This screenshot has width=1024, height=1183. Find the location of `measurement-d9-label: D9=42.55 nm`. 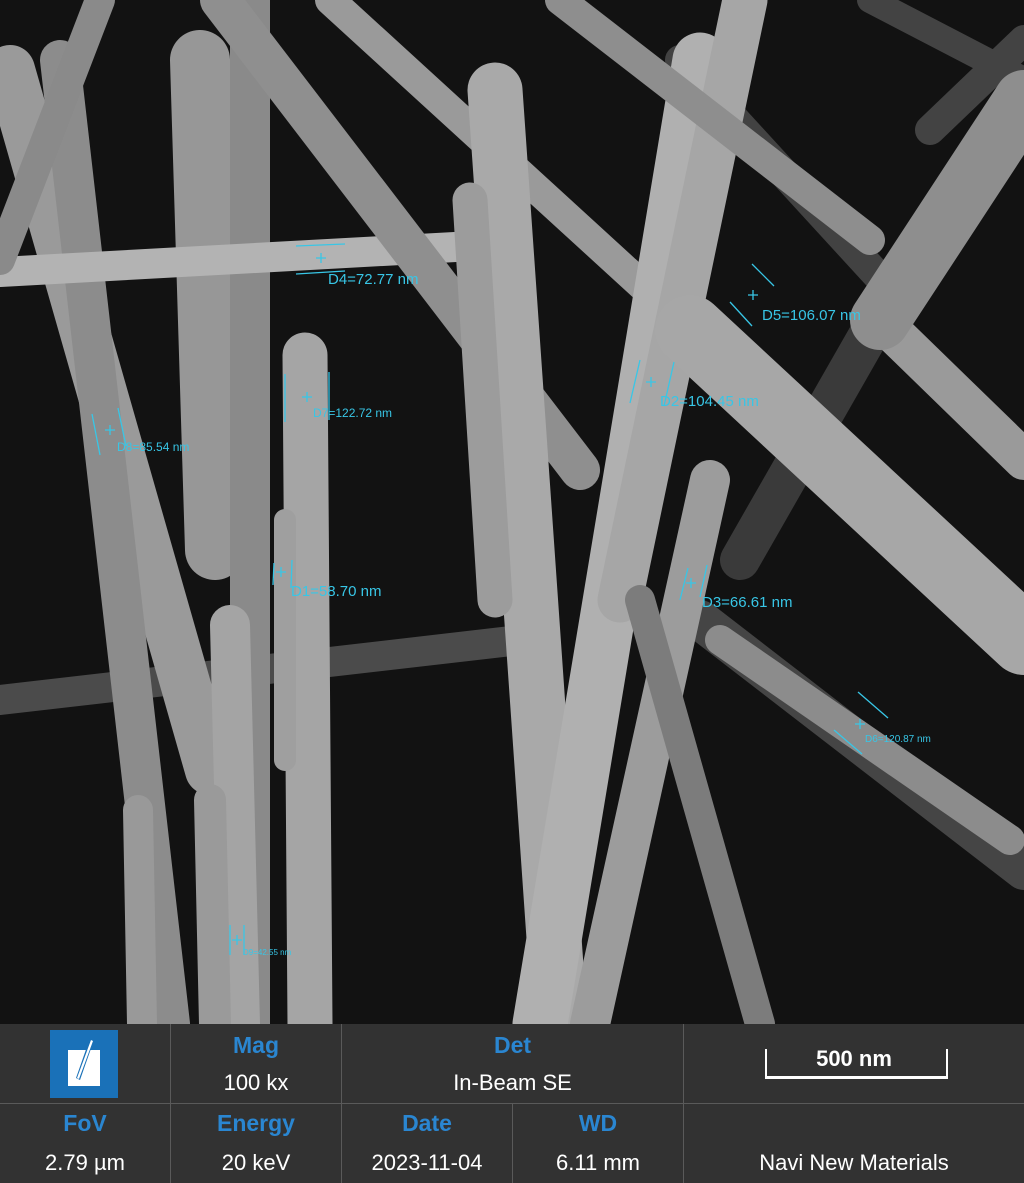

measurement-d9-label: D9=42.55 nm is located at coordinates (267, 952).